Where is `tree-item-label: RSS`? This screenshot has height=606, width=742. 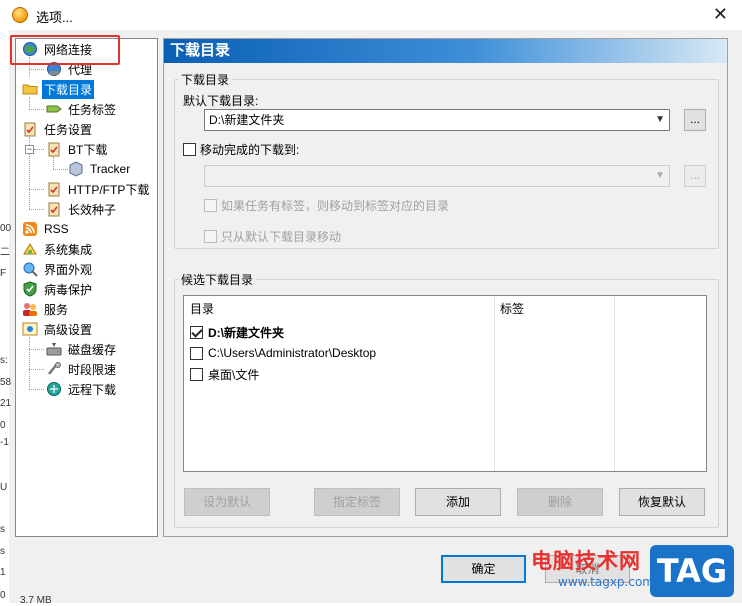 tree-item-label: RSS is located at coordinates (56, 229).